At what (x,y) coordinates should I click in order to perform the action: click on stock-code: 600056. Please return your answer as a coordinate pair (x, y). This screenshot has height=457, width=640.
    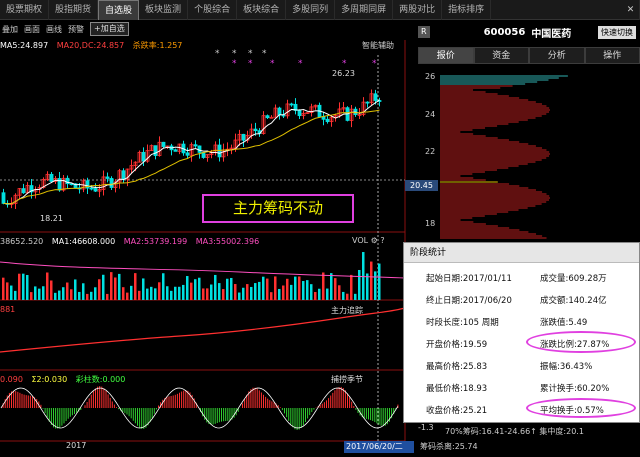
    Looking at the image, I should click on (504, 32).